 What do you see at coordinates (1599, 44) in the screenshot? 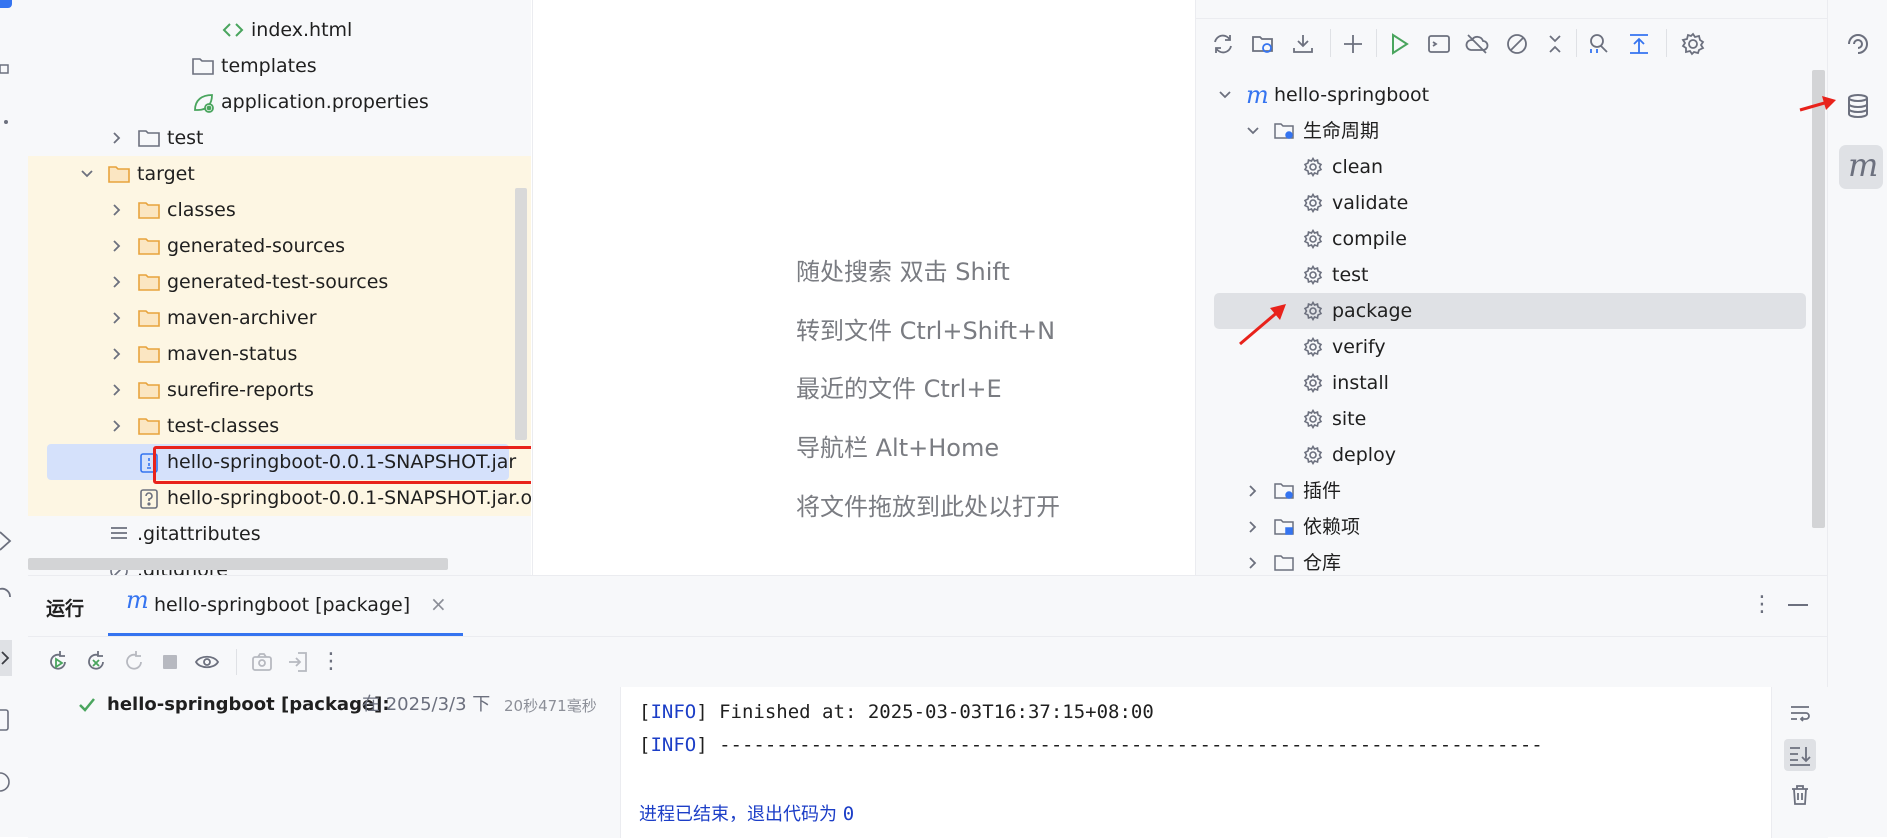
I see `analyze-dependencies-icon` at bounding box center [1599, 44].